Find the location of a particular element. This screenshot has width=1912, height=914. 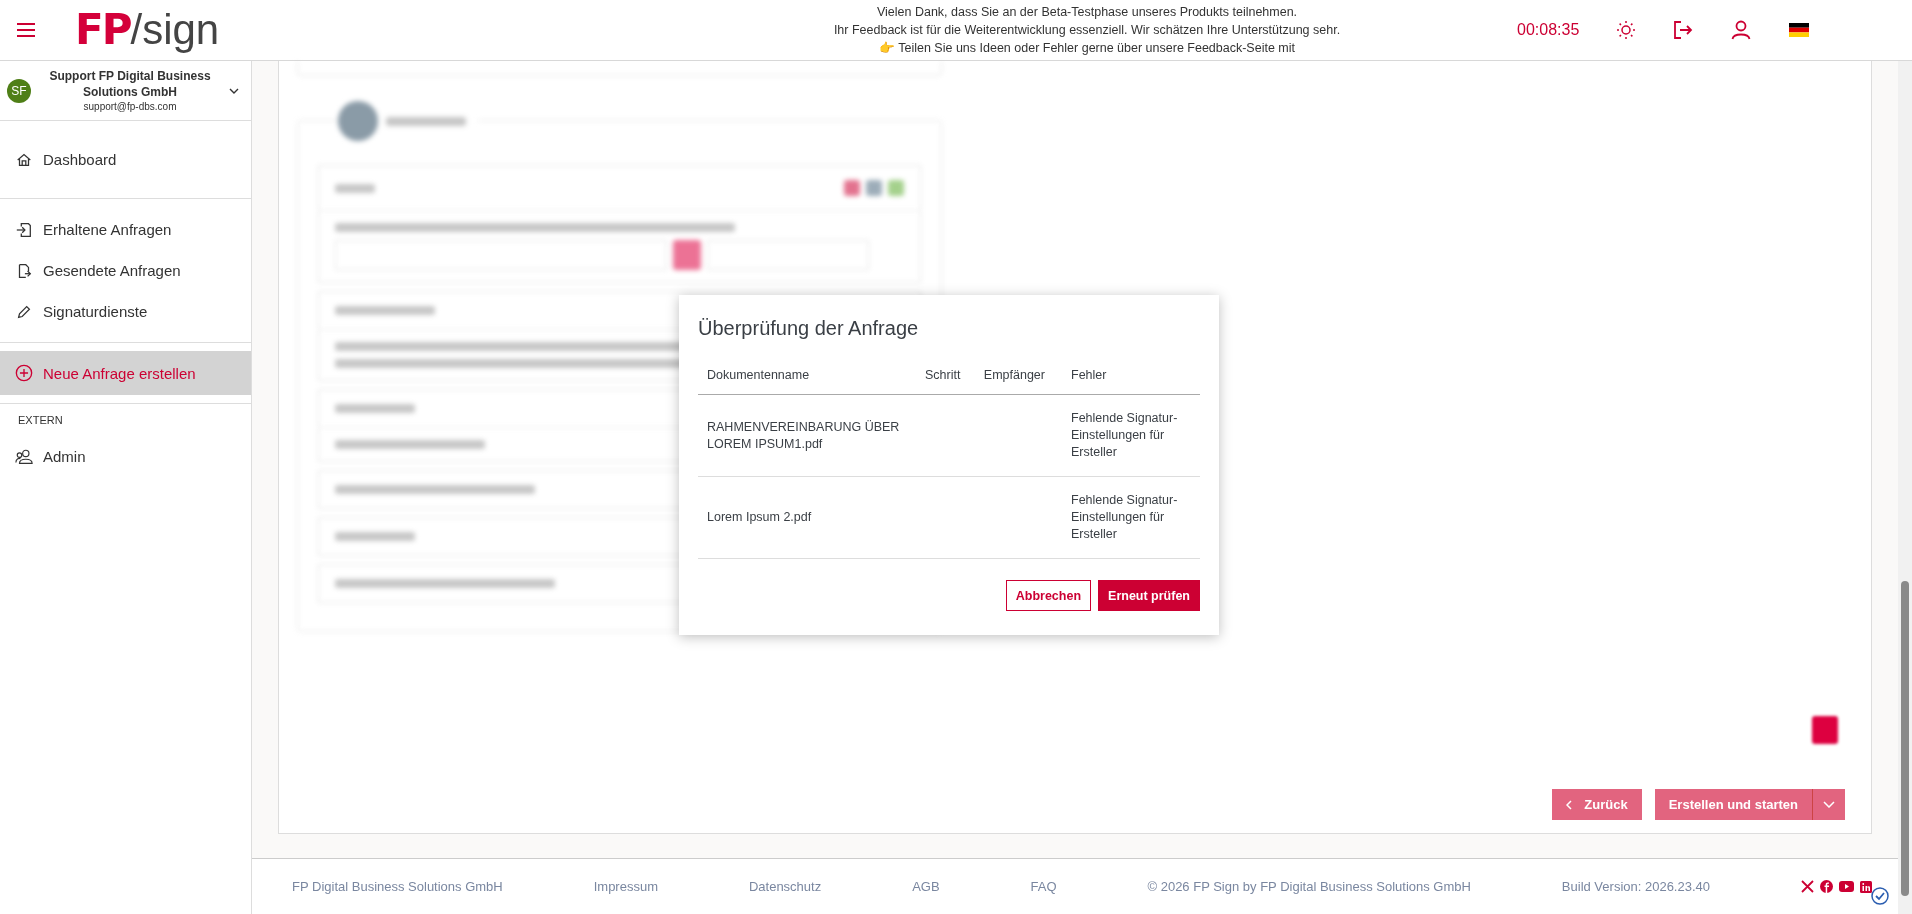

nav-item: Signaturdienste is located at coordinates (125, 311).